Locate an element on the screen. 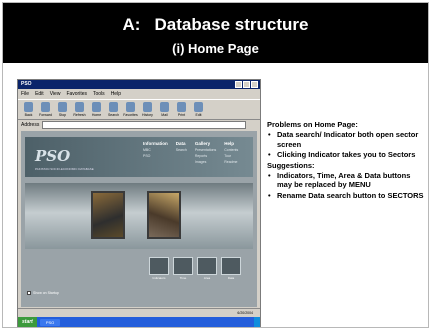 The width and height of the screenshot is (433, 331). edit-label: Edit is located at coordinates (198, 115).